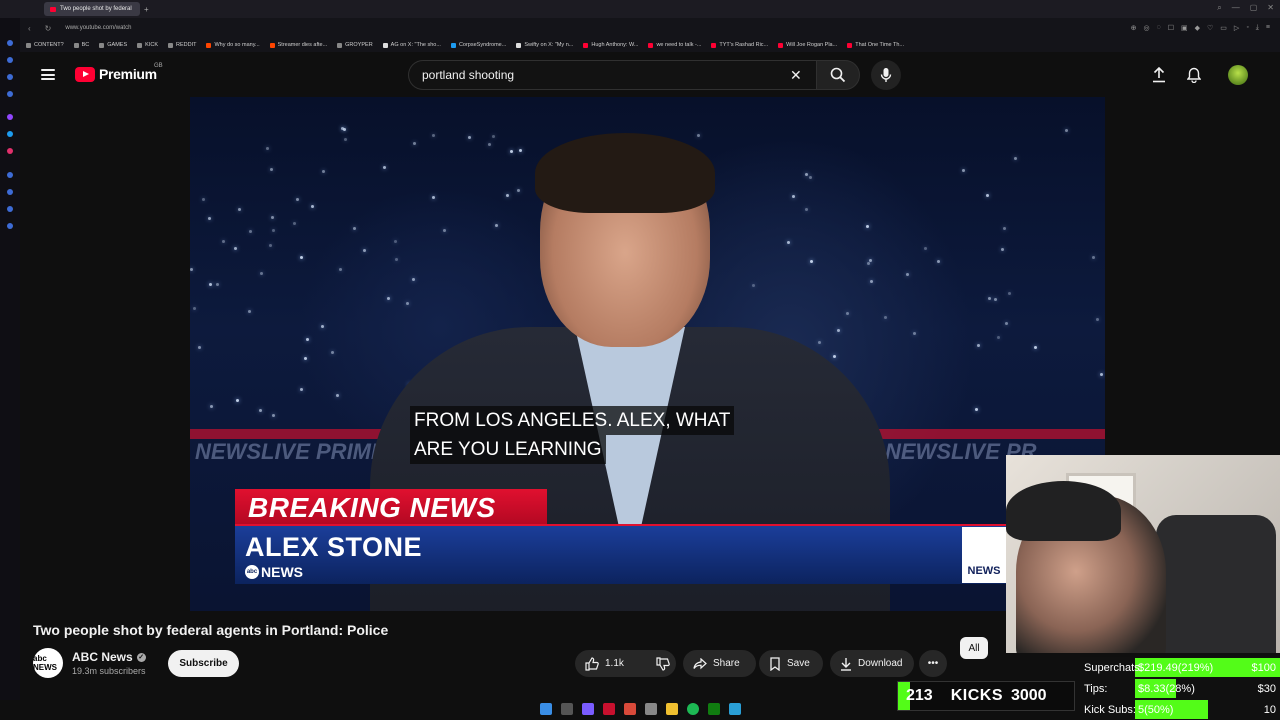 Image resolution: width=1280 pixels, height=720 pixels. I want to click on minimize-icon: —, so click(1236, 8).